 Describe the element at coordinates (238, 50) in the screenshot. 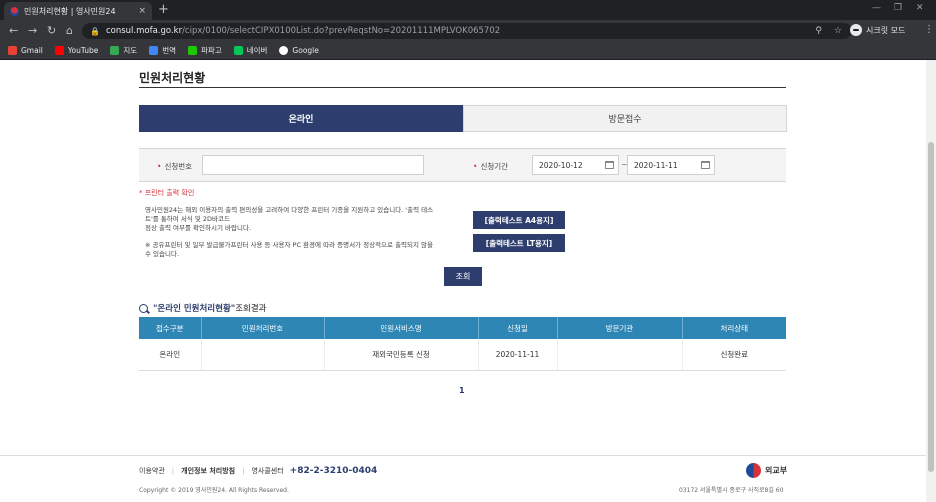

I see `naver-icon` at that location.